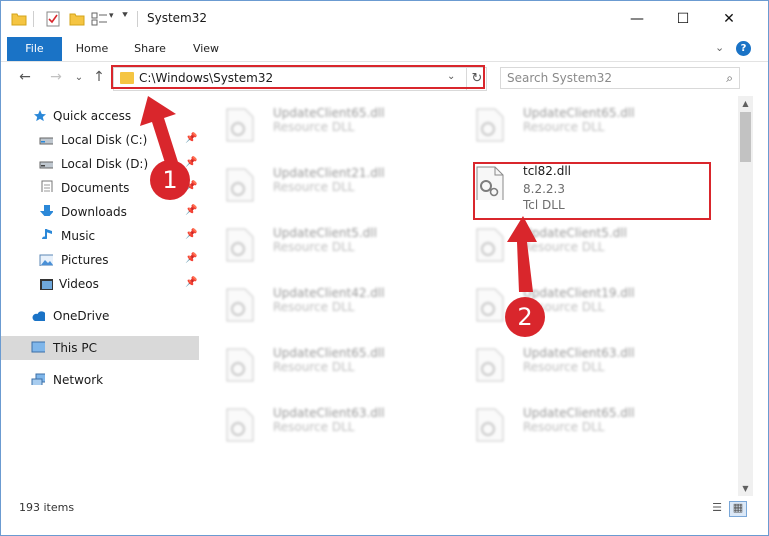 This screenshot has height=536, width=769. Describe the element at coordinates (745, 137) in the screenshot. I see `scroll-thumb` at that location.